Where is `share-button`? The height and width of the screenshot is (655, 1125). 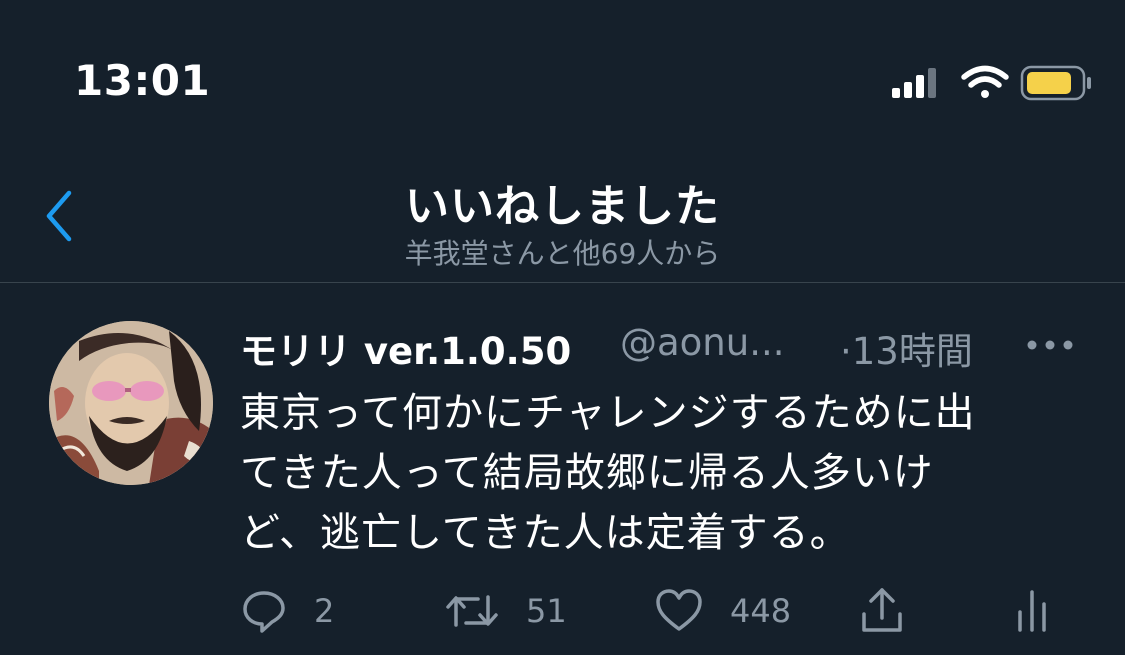 share-button is located at coordinates (882, 611).